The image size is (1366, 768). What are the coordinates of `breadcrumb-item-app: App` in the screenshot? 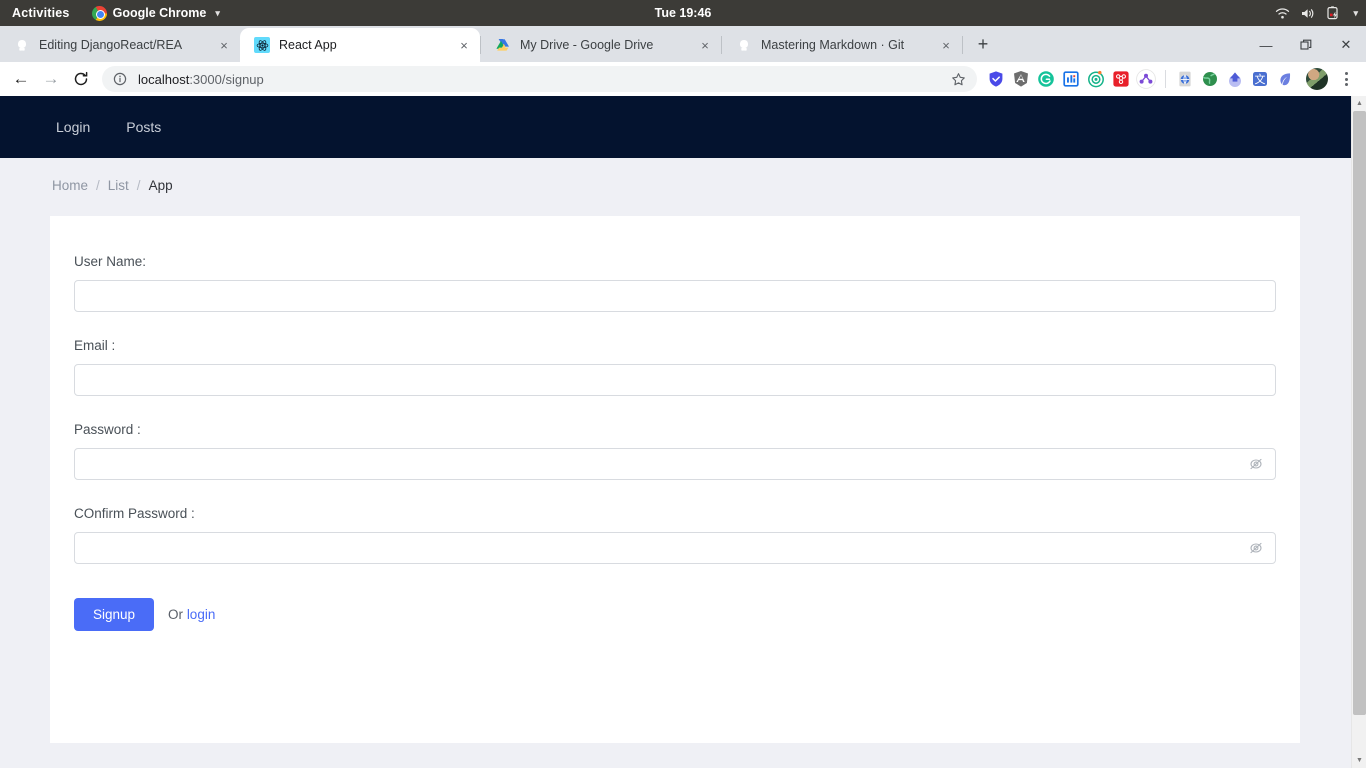 It's located at (160, 185).